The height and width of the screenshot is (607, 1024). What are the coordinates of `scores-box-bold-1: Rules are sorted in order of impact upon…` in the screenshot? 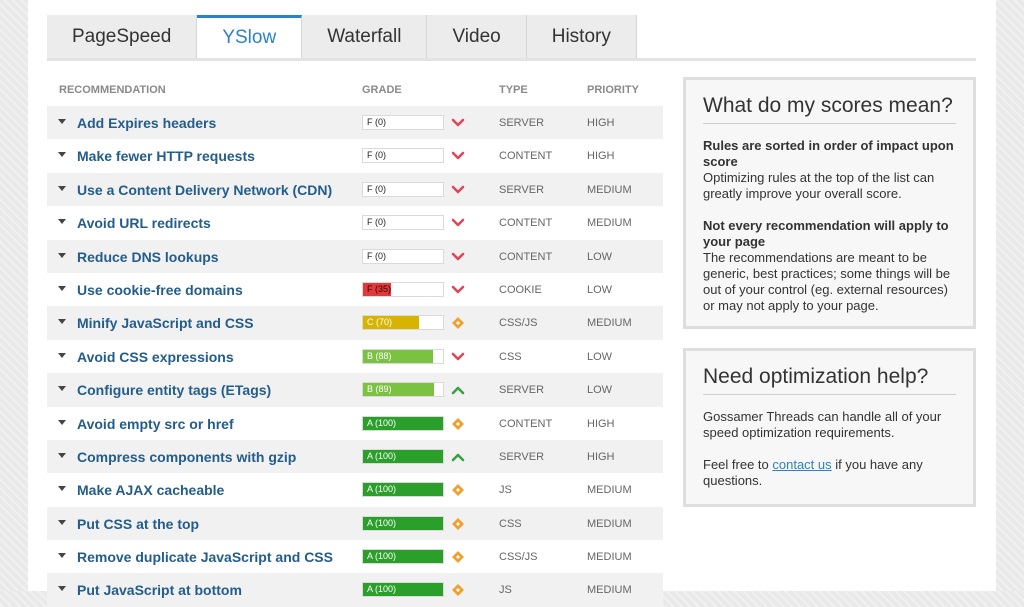 It's located at (828, 153).